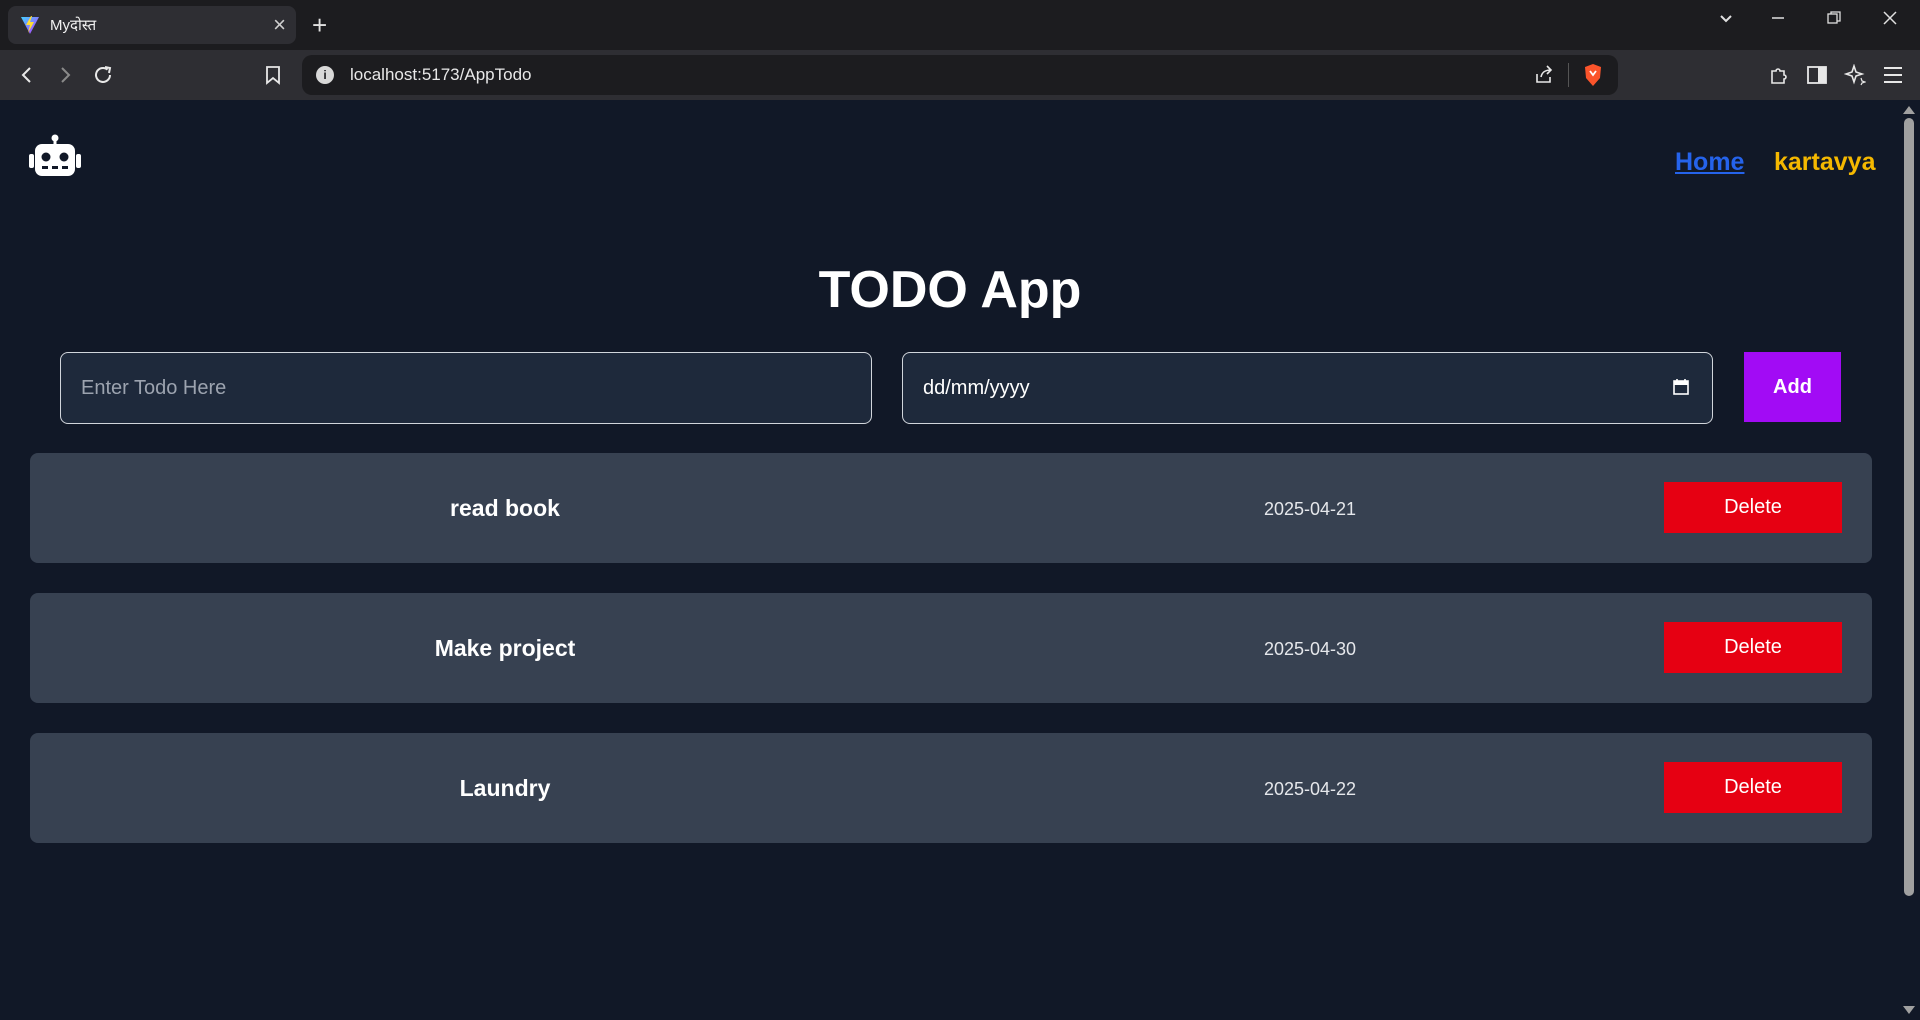 Image resolution: width=1920 pixels, height=1020 pixels. I want to click on share-icon, so click(1544, 77).